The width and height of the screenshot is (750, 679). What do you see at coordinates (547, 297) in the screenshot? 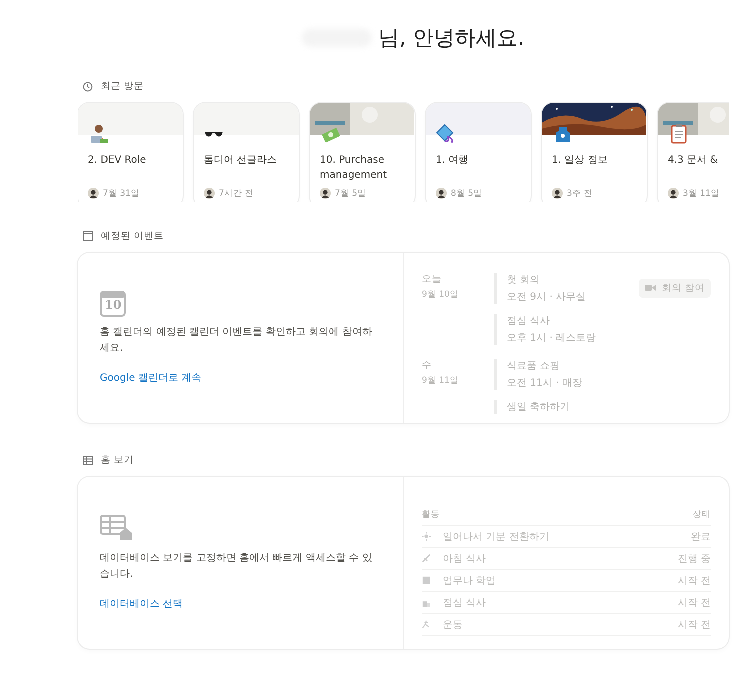
I see `event-detail: 오전 9시 · 사무실` at bounding box center [547, 297].